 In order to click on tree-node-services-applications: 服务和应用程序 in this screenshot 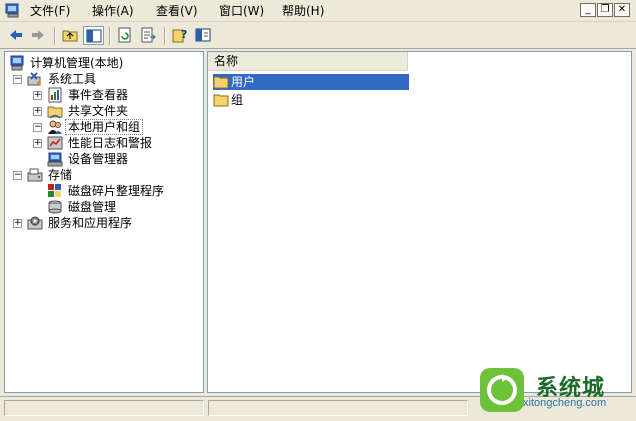, I will do `click(112, 223)`.